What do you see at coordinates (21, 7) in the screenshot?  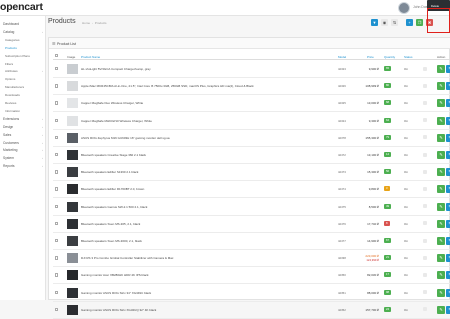 I see `logo: opencart` at bounding box center [21, 7].